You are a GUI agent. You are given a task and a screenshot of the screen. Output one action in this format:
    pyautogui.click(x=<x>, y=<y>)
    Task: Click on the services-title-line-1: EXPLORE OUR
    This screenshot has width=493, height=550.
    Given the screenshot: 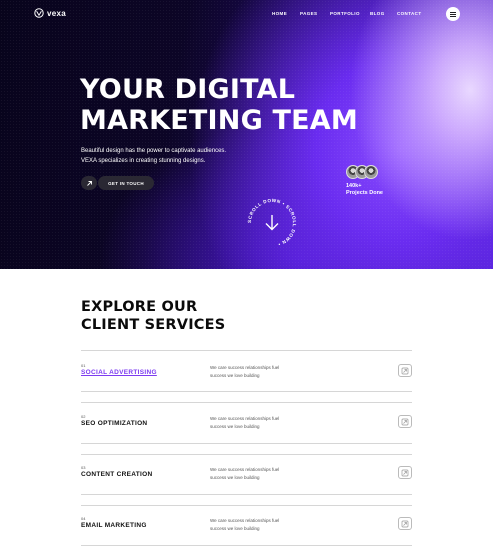 What is the action you would take?
    pyautogui.click(x=139, y=307)
    